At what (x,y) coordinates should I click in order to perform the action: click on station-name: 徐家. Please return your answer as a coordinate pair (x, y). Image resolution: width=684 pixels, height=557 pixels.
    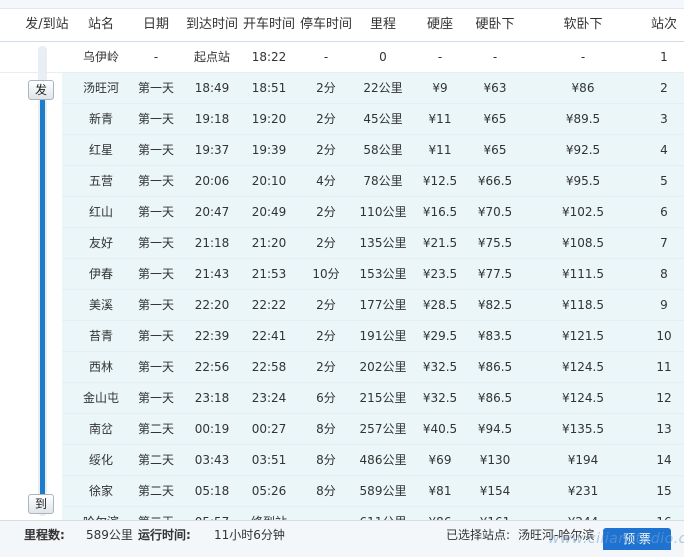
    Looking at the image, I should click on (100, 491).